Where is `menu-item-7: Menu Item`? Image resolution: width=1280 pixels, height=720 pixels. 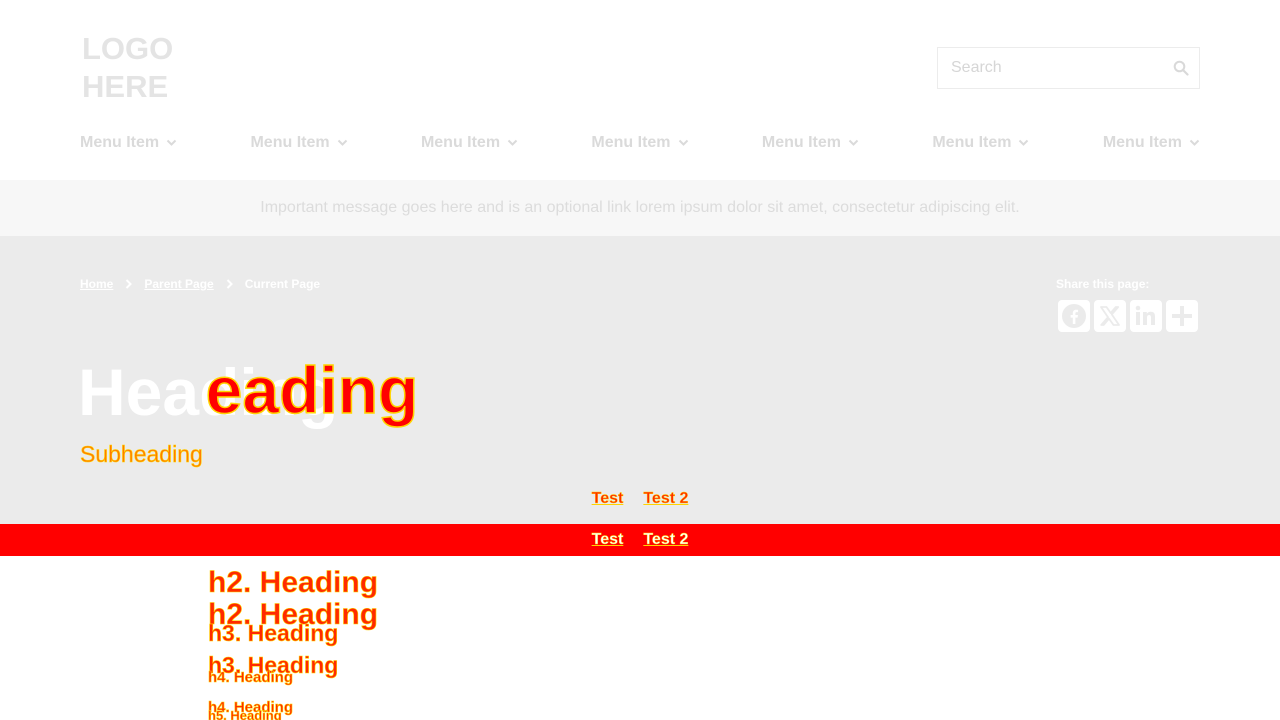
menu-item-7: Menu Item is located at coordinates (1151, 143).